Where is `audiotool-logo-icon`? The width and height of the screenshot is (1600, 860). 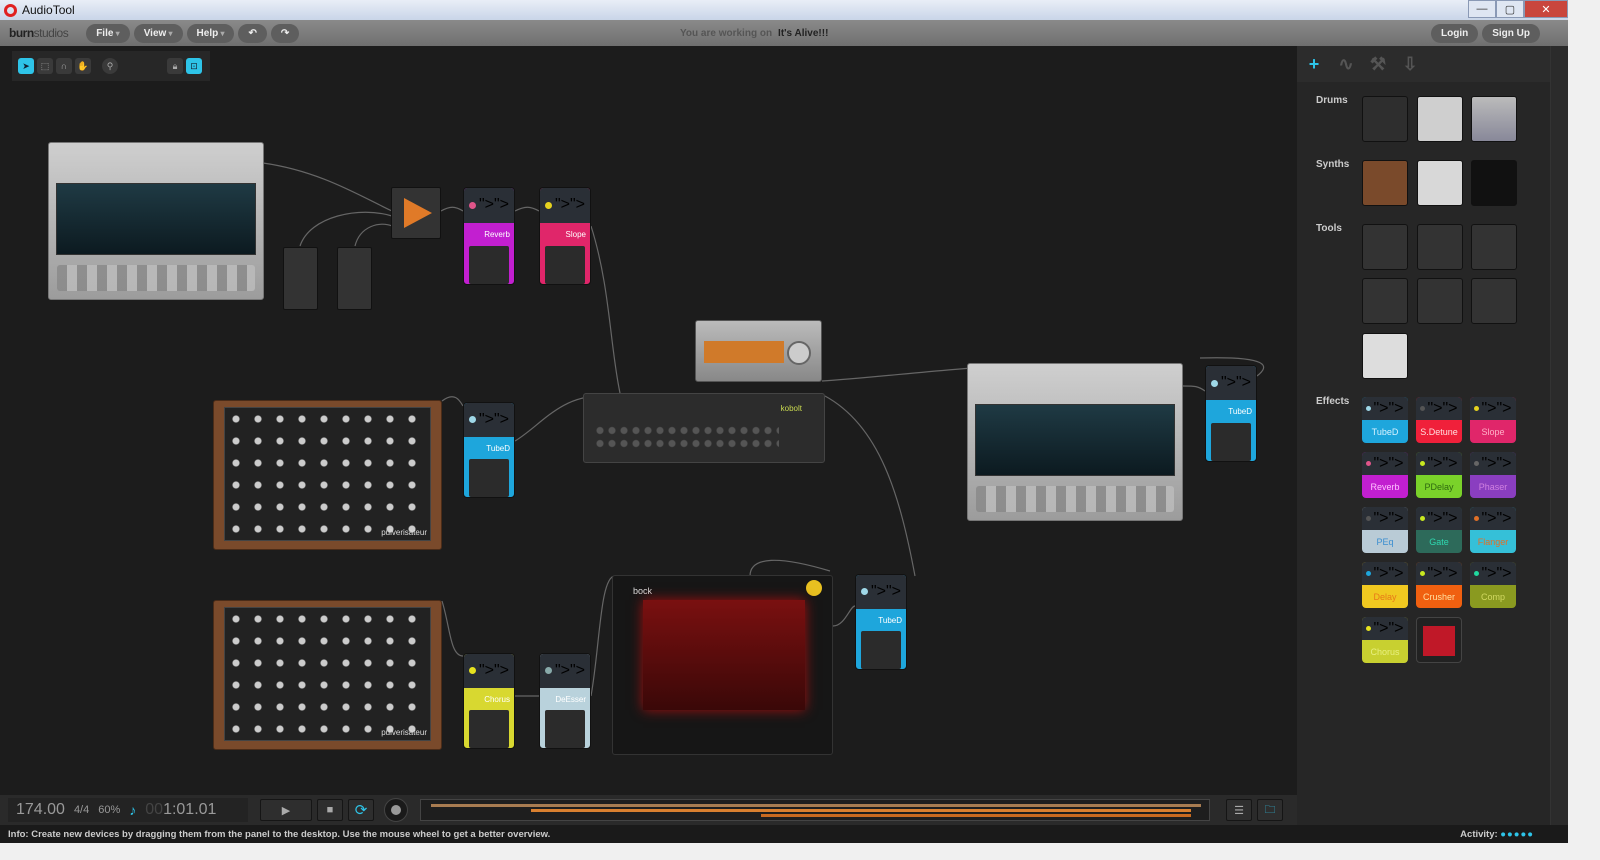
audiotool-logo-icon is located at coordinates (10, 10).